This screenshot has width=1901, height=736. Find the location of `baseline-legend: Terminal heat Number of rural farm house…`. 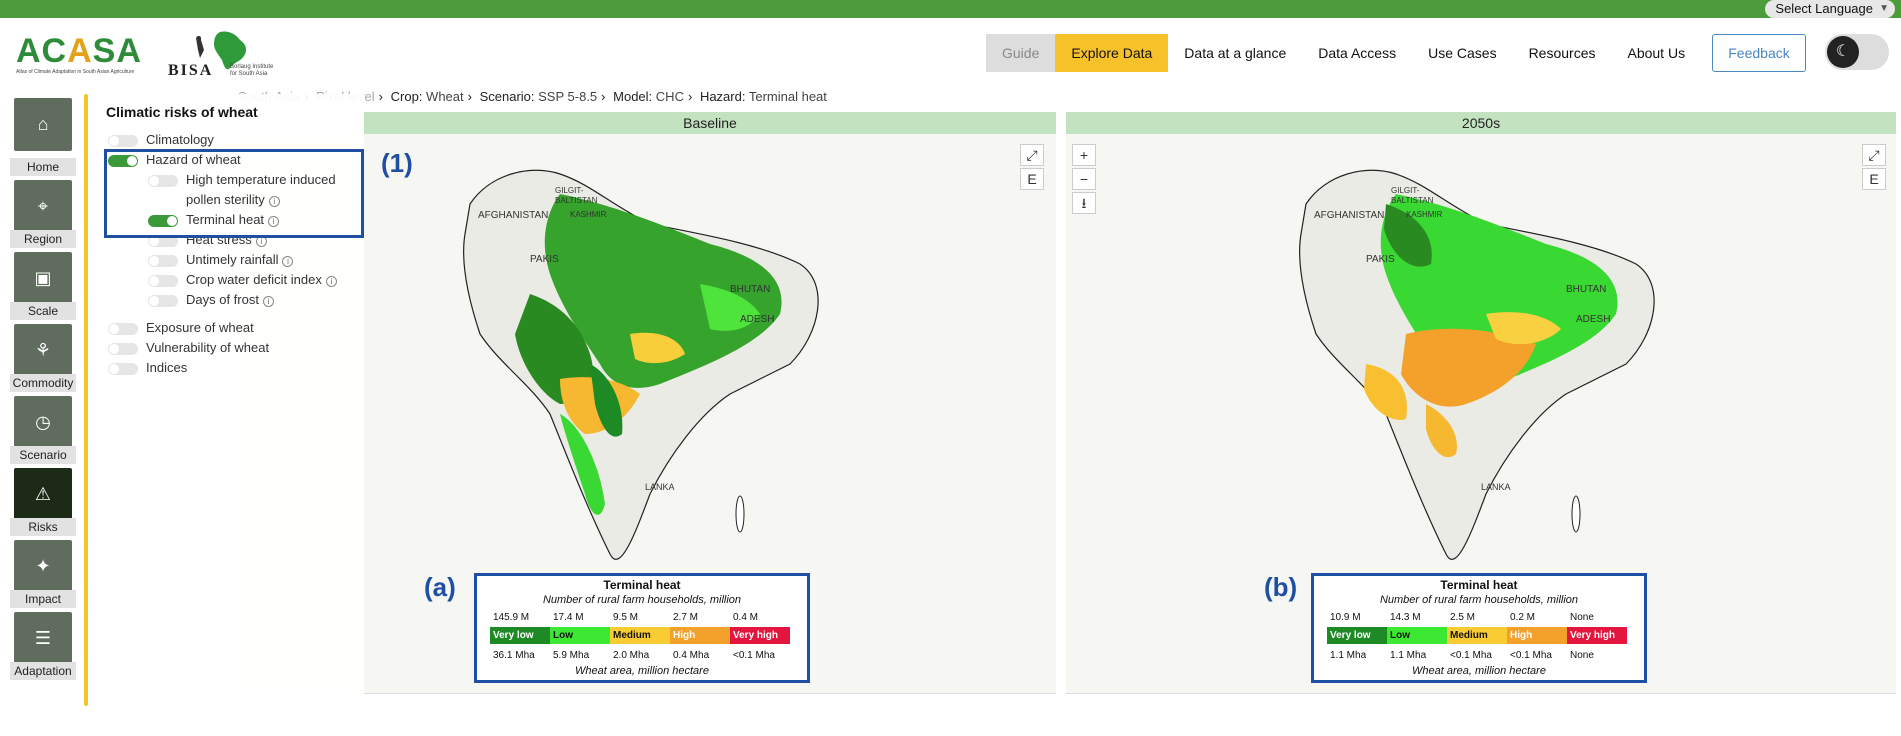

baseline-legend: Terminal heat Number of rural farm house… is located at coordinates (642, 628).